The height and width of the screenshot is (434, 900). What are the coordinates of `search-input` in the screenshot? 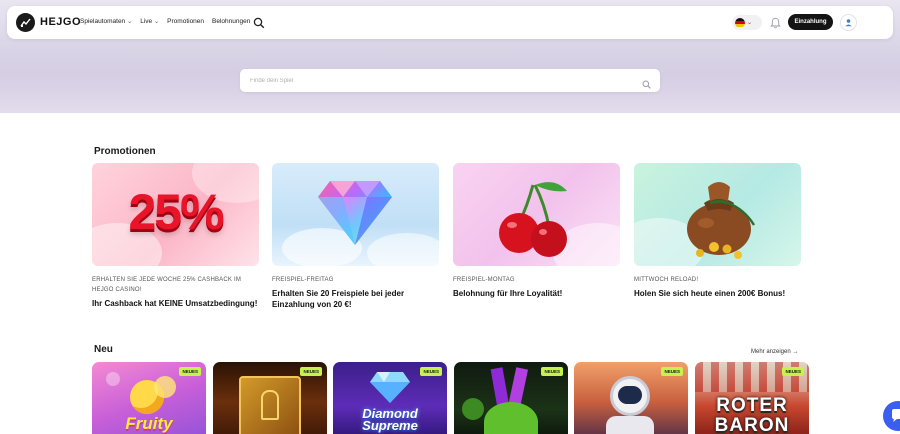 It's located at (435, 80).